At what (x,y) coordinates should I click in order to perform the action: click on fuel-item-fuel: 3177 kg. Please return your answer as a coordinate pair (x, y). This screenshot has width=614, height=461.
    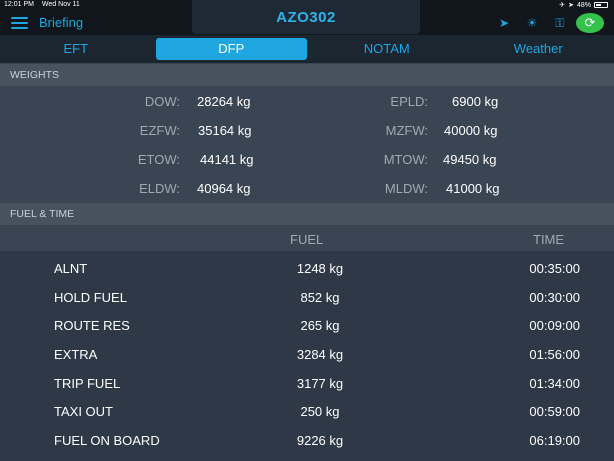
    Looking at the image, I should click on (320, 383).